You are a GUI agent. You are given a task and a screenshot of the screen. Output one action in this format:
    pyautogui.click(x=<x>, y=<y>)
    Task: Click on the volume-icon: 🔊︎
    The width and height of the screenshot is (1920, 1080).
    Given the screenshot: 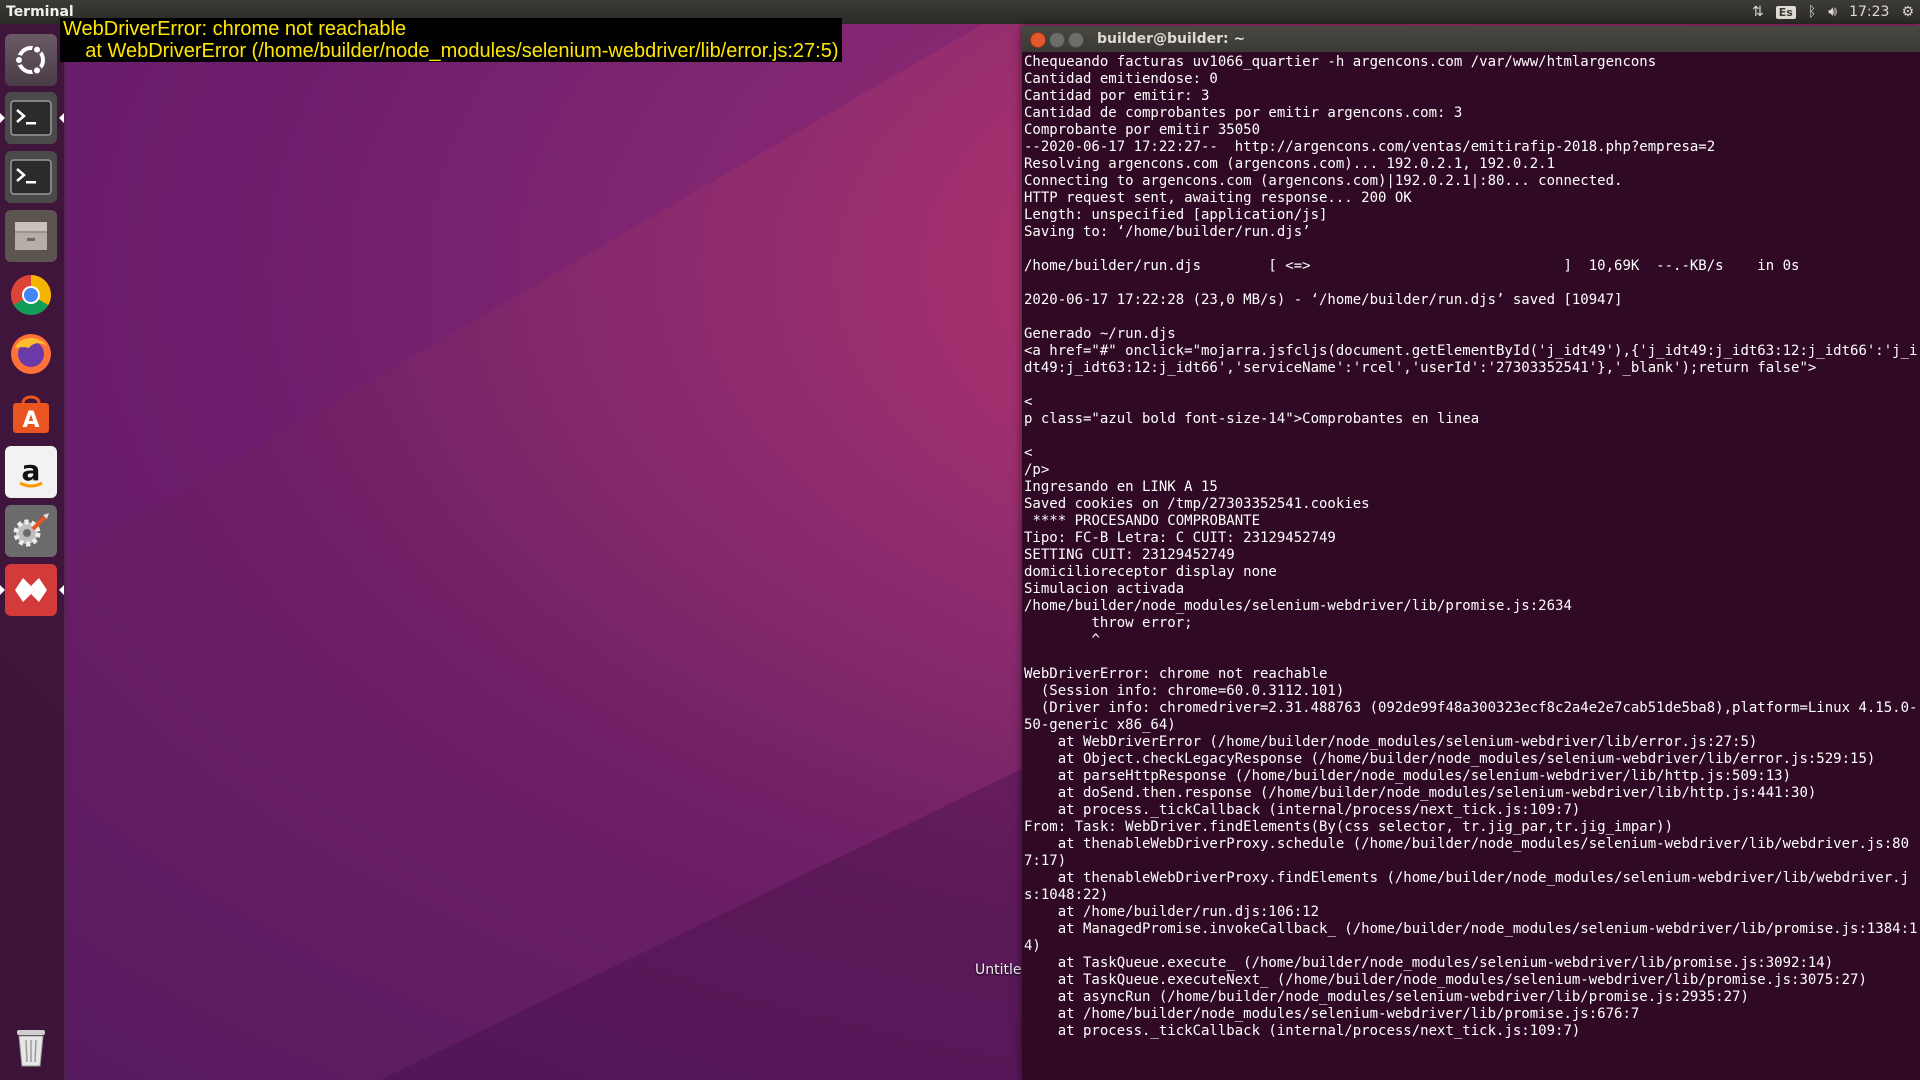 What is the action you would take?
    pyautogui.click(x=1832, y=12)
    